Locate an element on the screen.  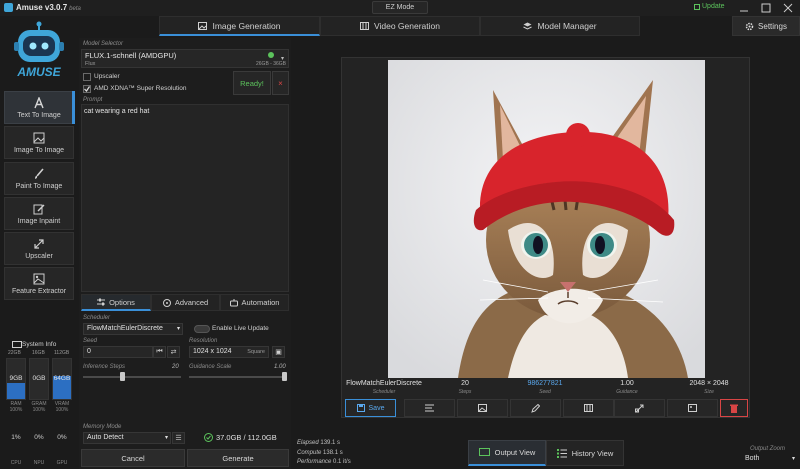
aspect-lock-button: ▣ is located at coordinates (278, 352).